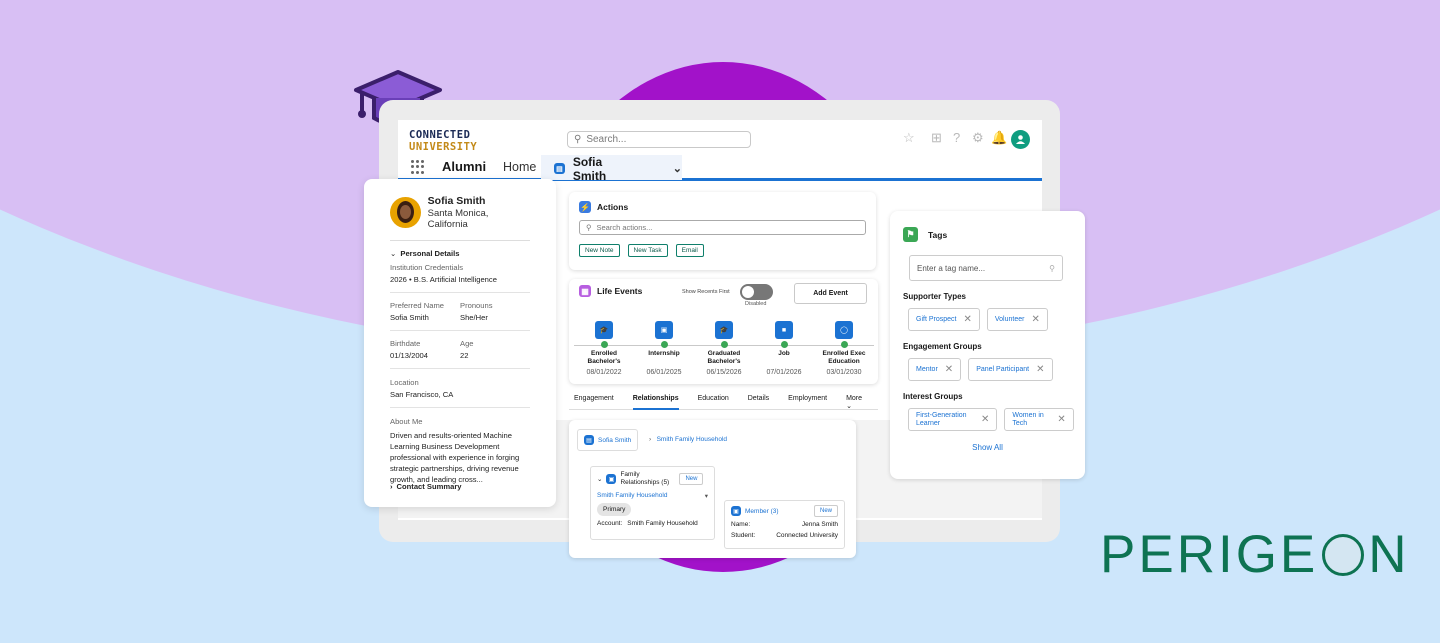 The width and height of the screenshot is (1440, 643). I want to click on life-event-item: ■ Job 07/01/2026, so click(784, 348).